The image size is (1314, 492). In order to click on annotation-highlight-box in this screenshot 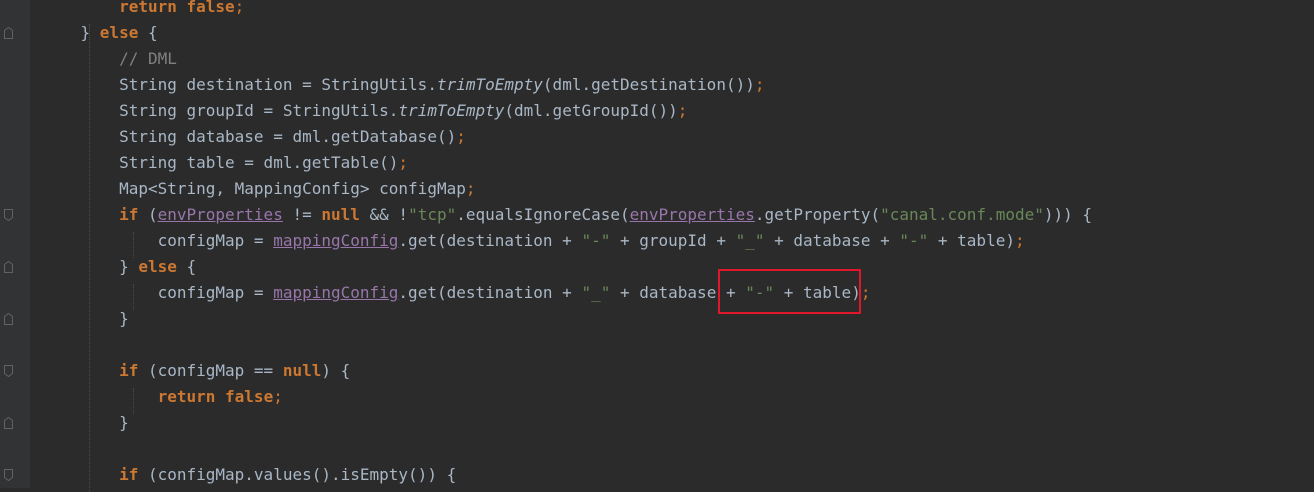, I will do `click(789, 291)`.